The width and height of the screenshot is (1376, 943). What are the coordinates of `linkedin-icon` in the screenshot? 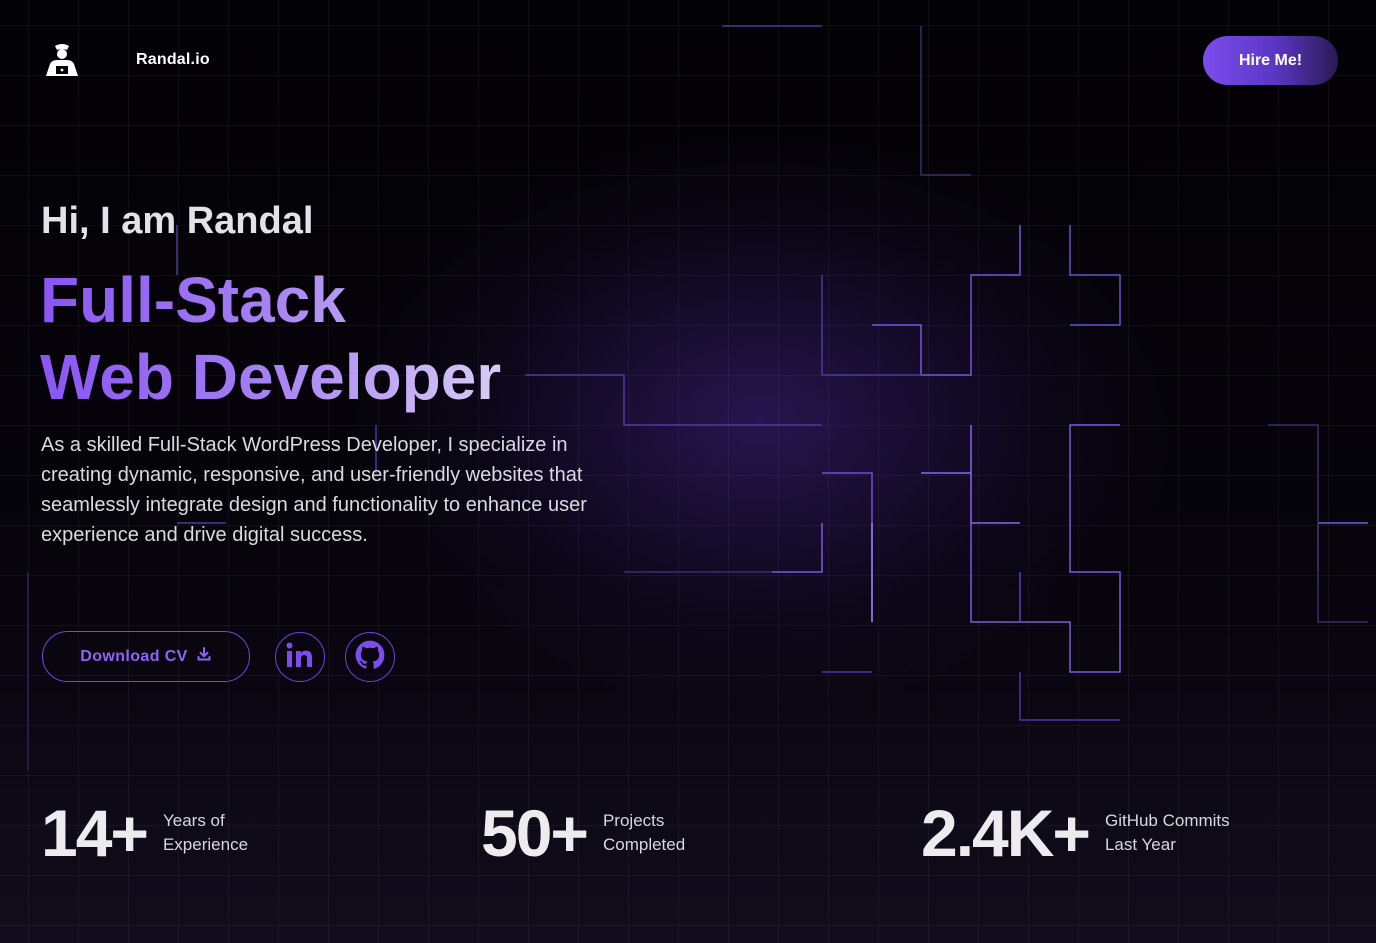 It's located at (300, 657).